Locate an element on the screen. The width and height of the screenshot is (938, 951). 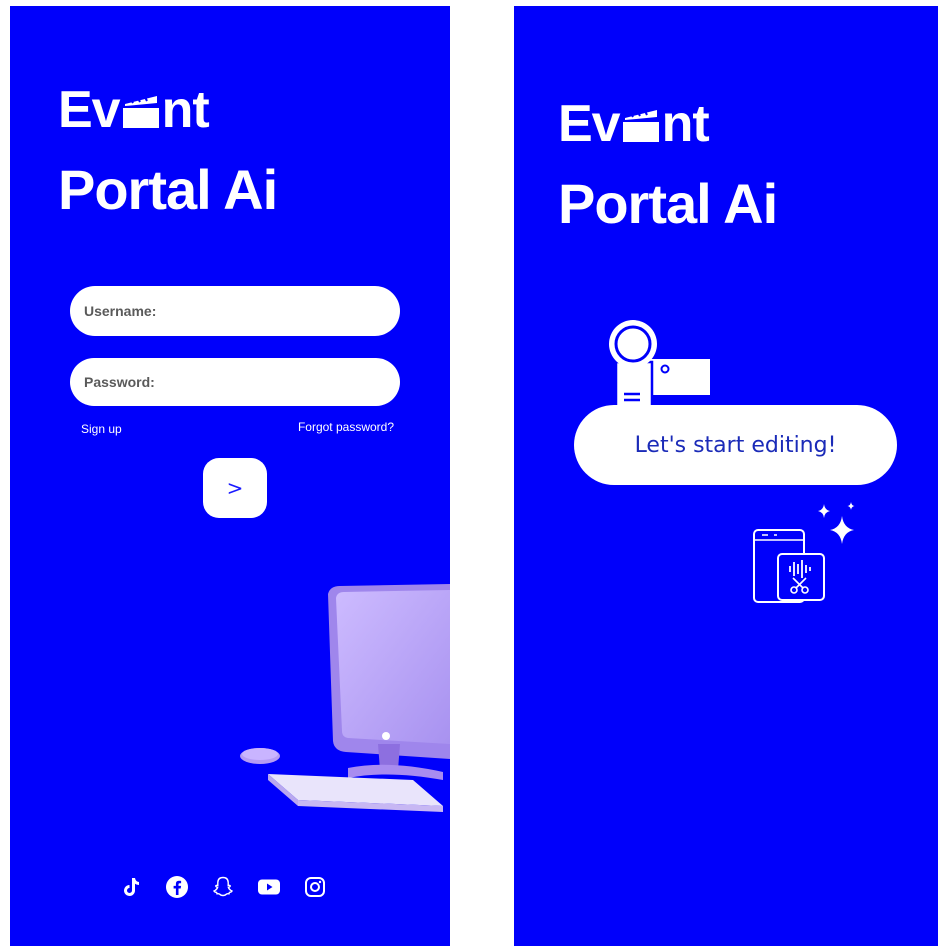
snapchat-icon is located at coordinates (223, 887).